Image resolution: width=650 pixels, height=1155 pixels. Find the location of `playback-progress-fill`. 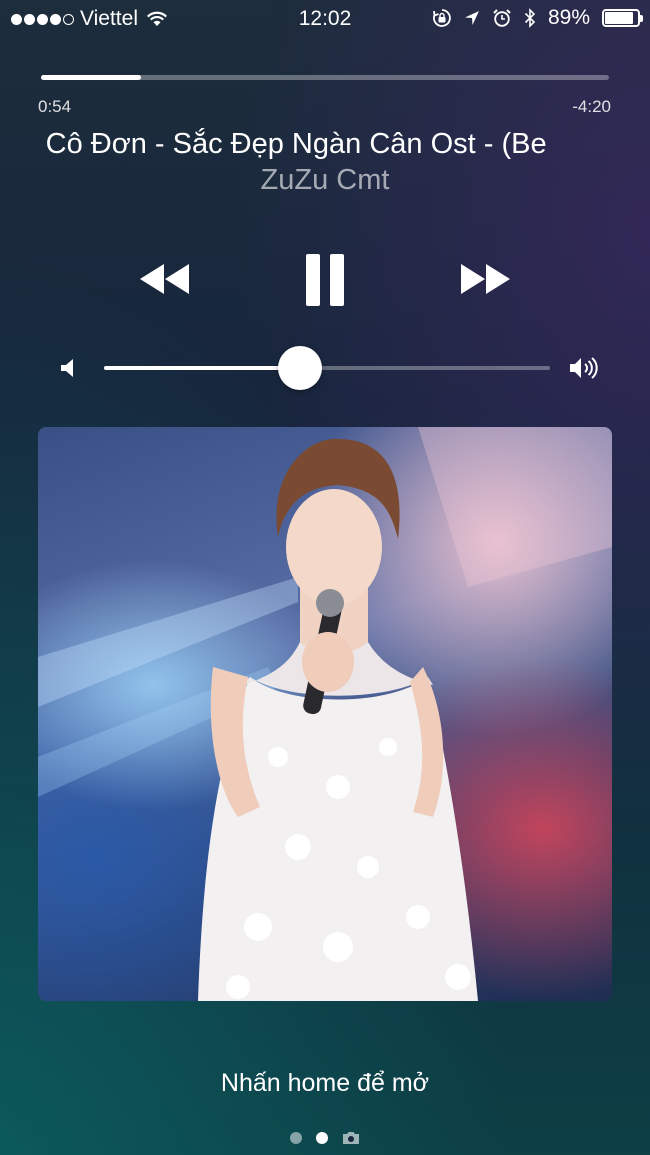

playback-progress-fill is located at coordinates (91, 77).